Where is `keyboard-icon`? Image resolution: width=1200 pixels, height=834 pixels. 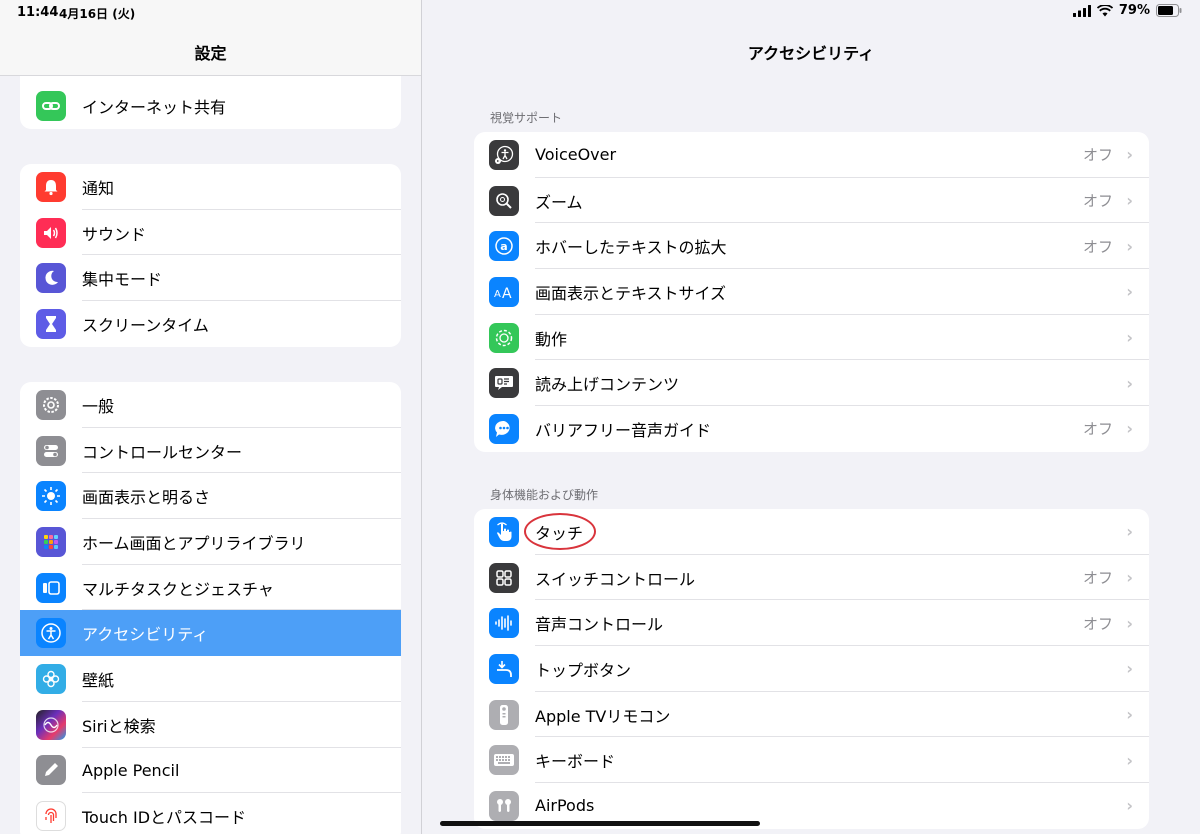 keyboard-icon is located at coordinates (504, 760).